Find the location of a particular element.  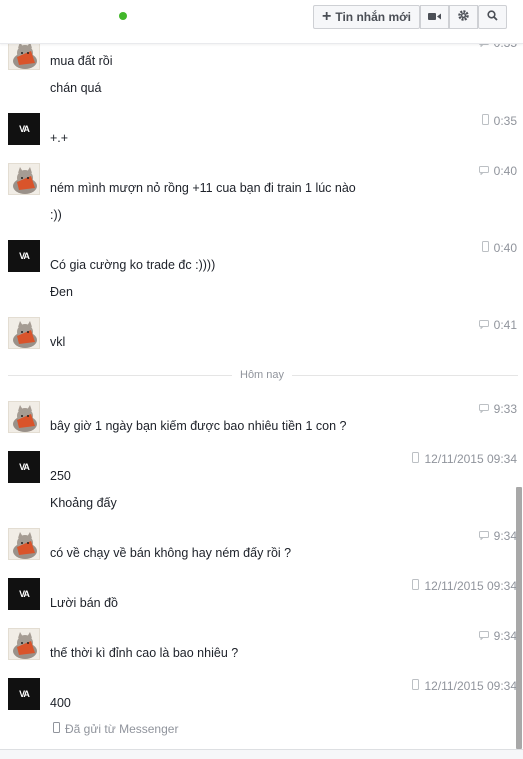

message-text: +.+ is located at coordinates (59, 138).